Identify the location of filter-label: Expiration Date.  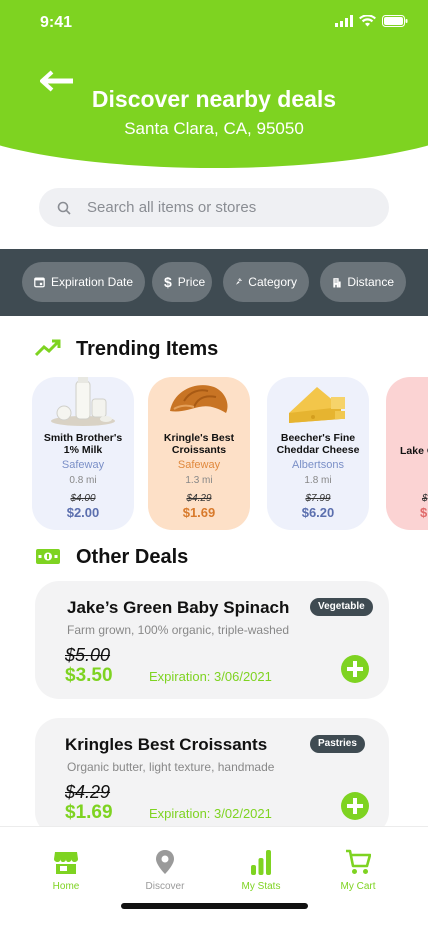
(91, 282).